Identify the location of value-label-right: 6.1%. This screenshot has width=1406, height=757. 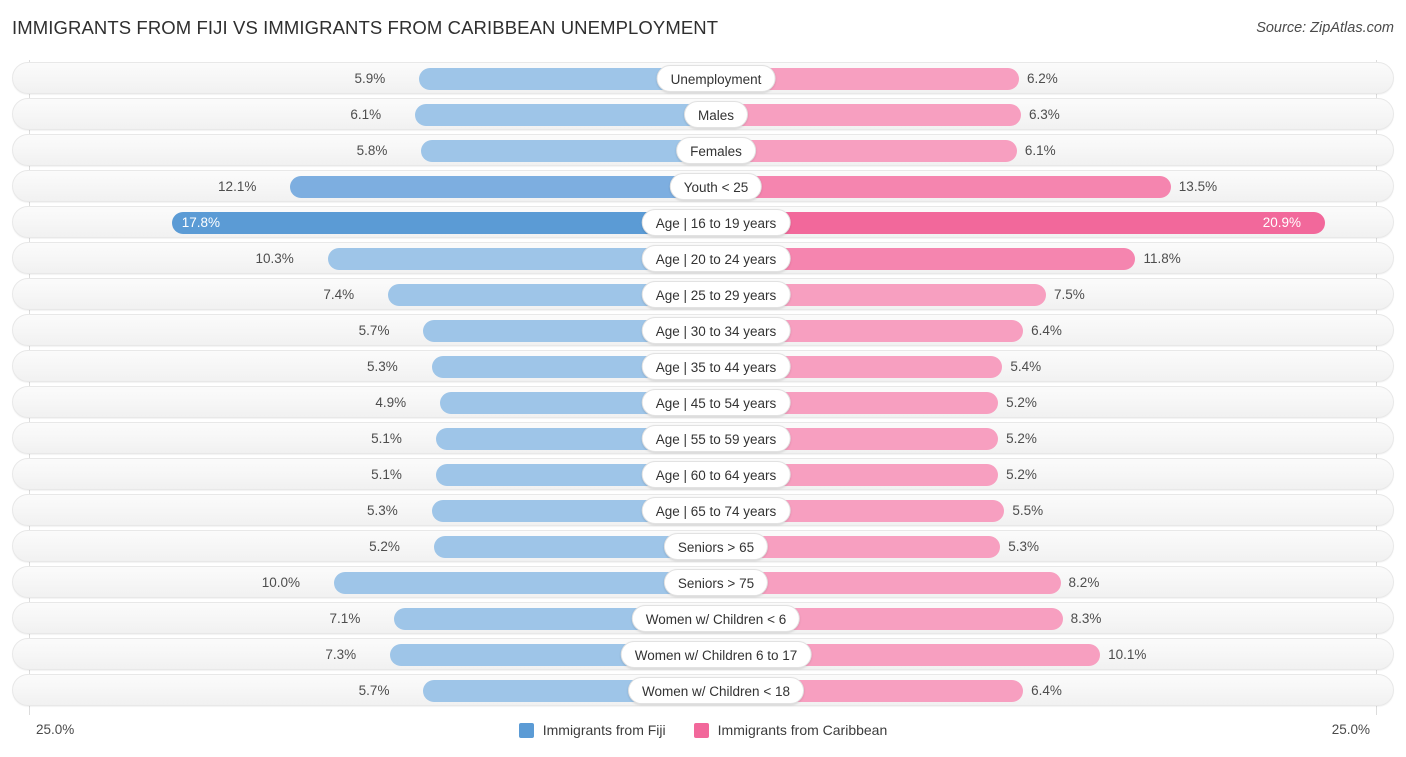
(1040, 150).